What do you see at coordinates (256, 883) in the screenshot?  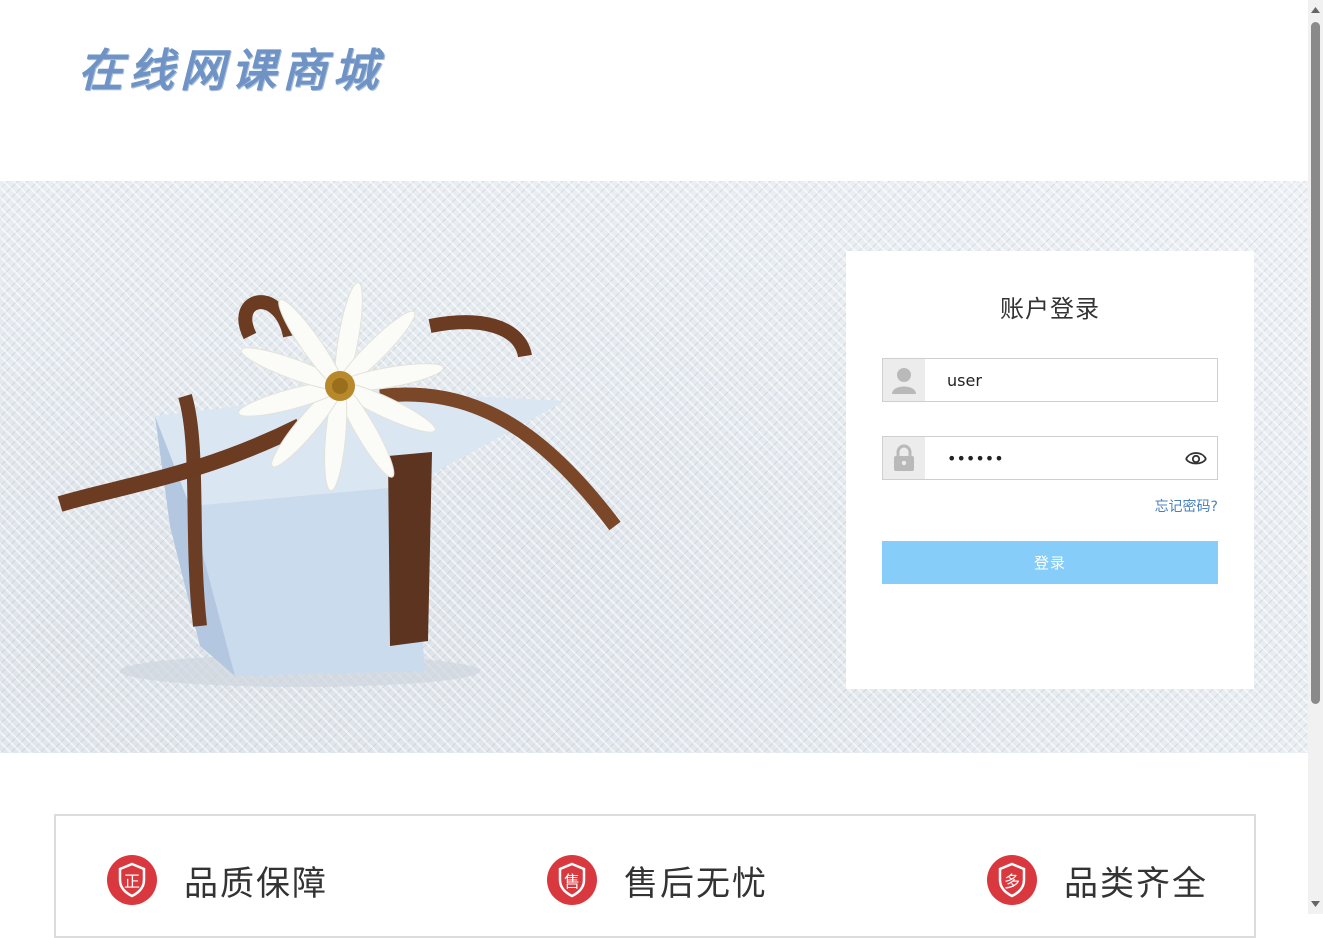 I see `feature-label: 品质保障` at bounding box center [256, 883].